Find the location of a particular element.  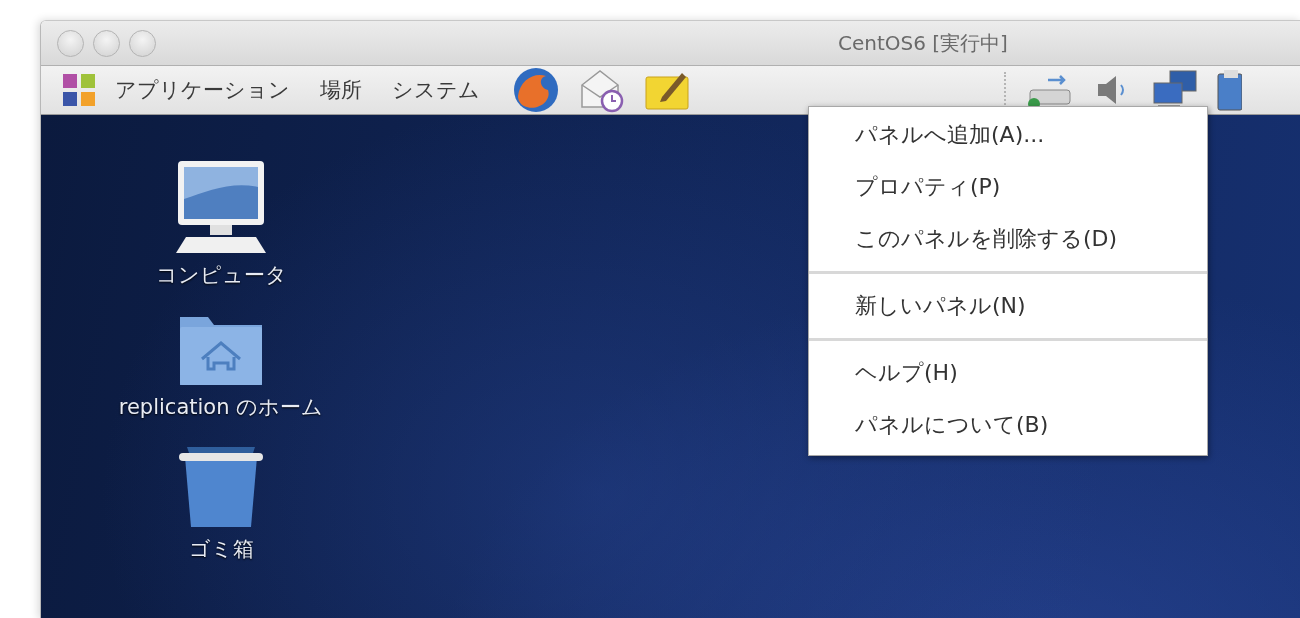

desktop-icon-label: コンピュータ is located at coordinates (221, 275).